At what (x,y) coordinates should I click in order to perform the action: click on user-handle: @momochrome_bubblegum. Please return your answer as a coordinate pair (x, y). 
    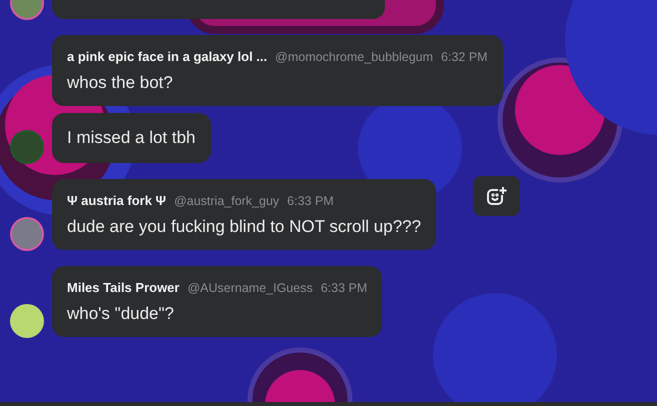
    Looking at the image, I should click on (354, 57).